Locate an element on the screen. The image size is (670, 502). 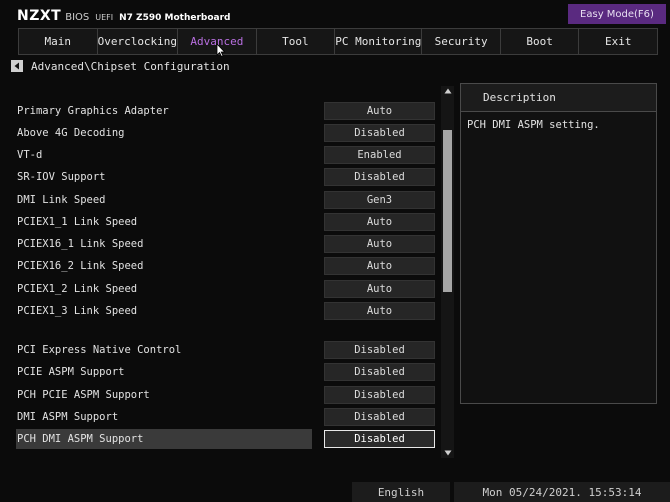
setting-pch-pcie-aspm-support: PCH PCIE ASPM Support Disabled is located at coordinates (226, 395).